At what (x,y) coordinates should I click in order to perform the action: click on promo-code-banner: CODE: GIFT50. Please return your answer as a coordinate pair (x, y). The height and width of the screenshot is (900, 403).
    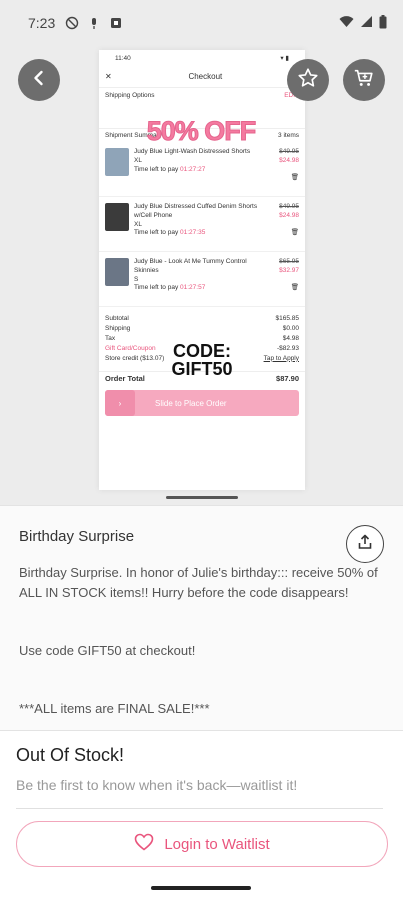
    Looking at the image, I should click on (202, 360).